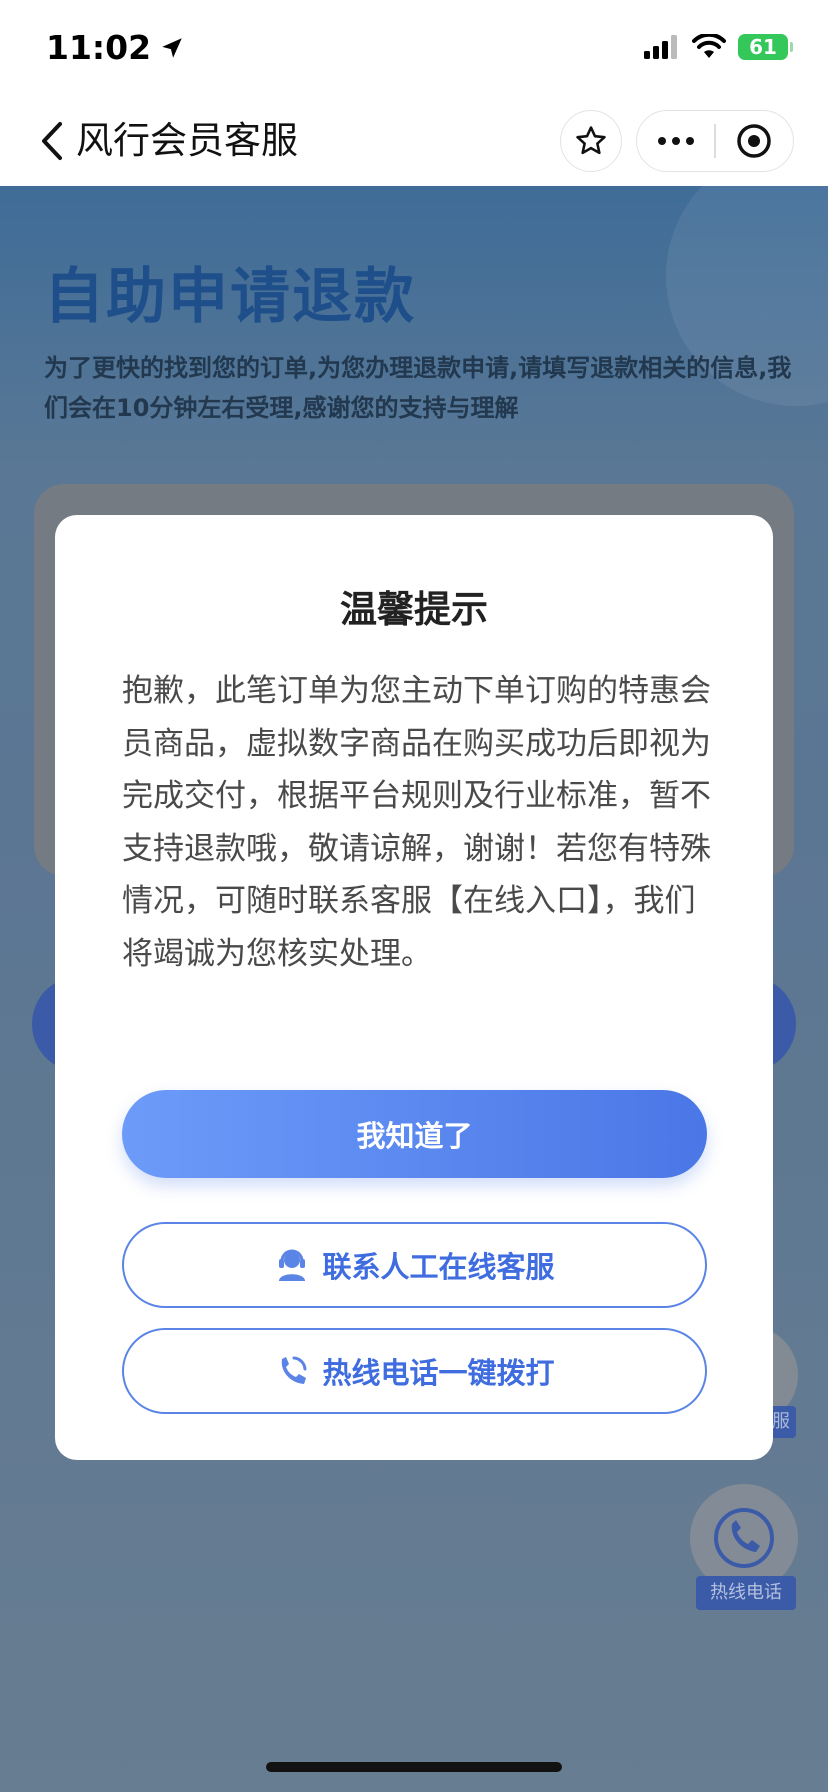  Describe the element at coordinates (438, 1373) in the screenshot. I see `hotline-call-label: 热线电话一键拨打` at that location.